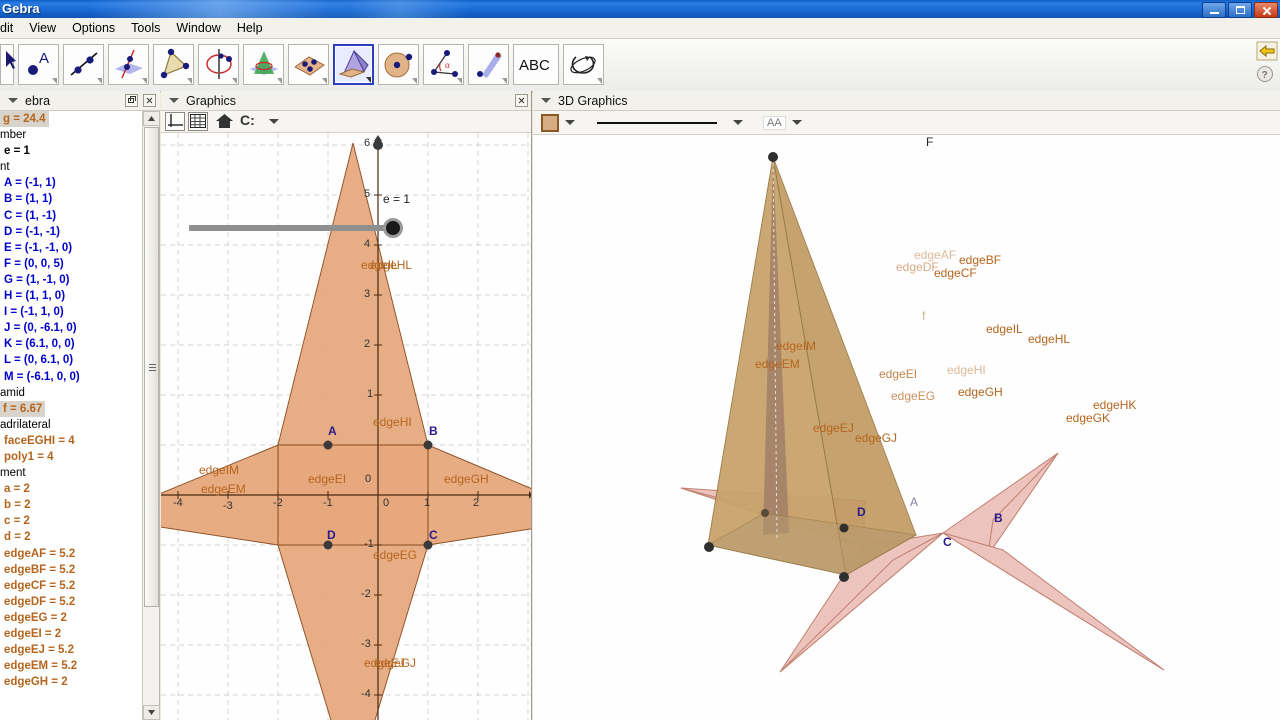 Image resolution: width=1280 pixels, height=720 pixels. Describe the element at coordinates (70, 457) in the screenshot. I see `algebra-object-row: poly1 = 4` at that location.